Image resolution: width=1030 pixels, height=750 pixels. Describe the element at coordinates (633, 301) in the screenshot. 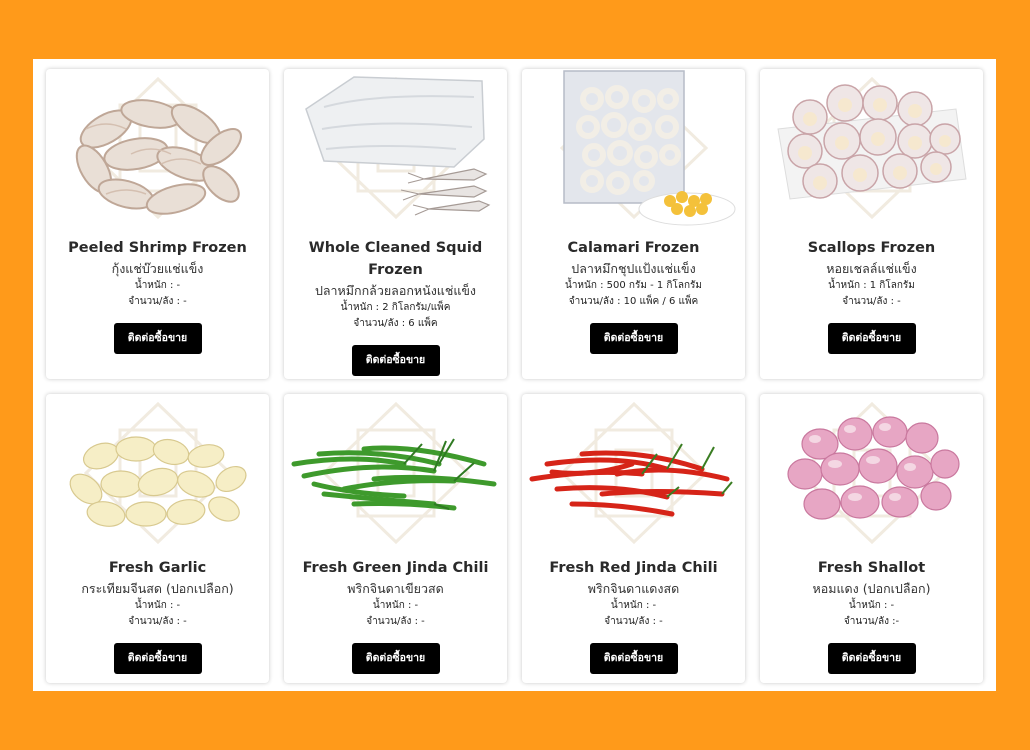

I see `product-quantity: จำนวน/ลัง : 10 แพ็ค / 6 แพ็ค` at that location.